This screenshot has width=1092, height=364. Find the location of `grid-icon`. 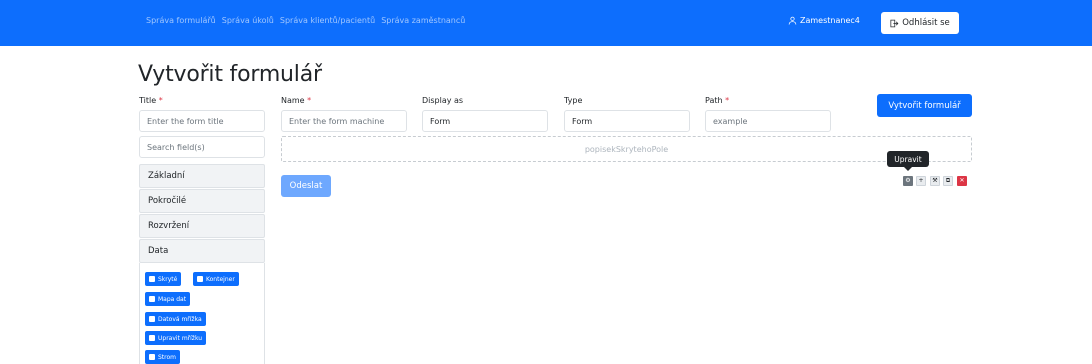

grid-icon is located at coordinates (152, 319).